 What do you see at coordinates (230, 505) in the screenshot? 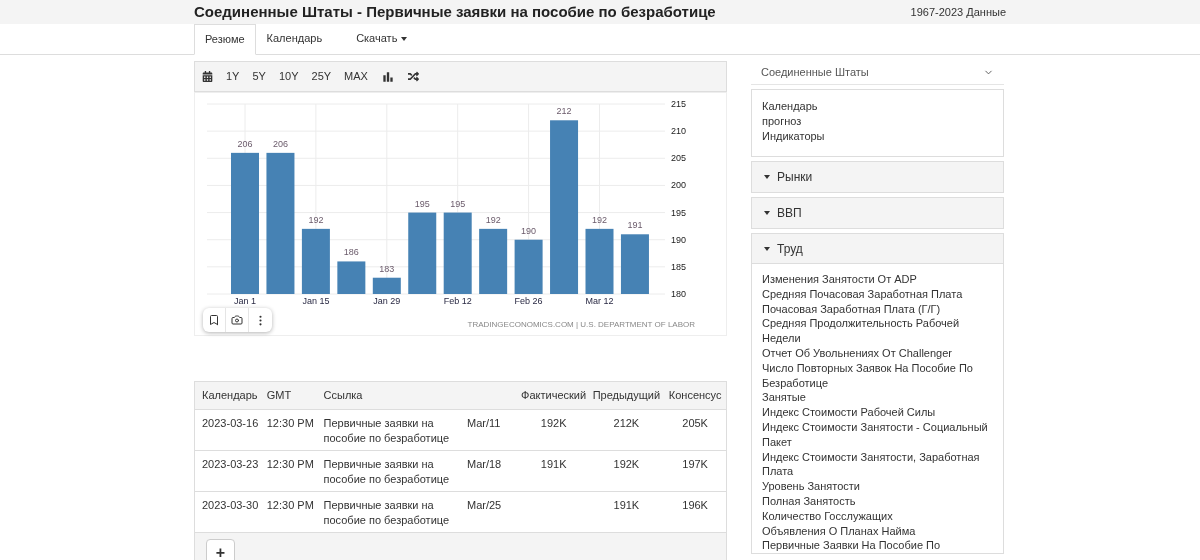
I see `table-cell: 2023-03-30` at bounding box center [230, 505].